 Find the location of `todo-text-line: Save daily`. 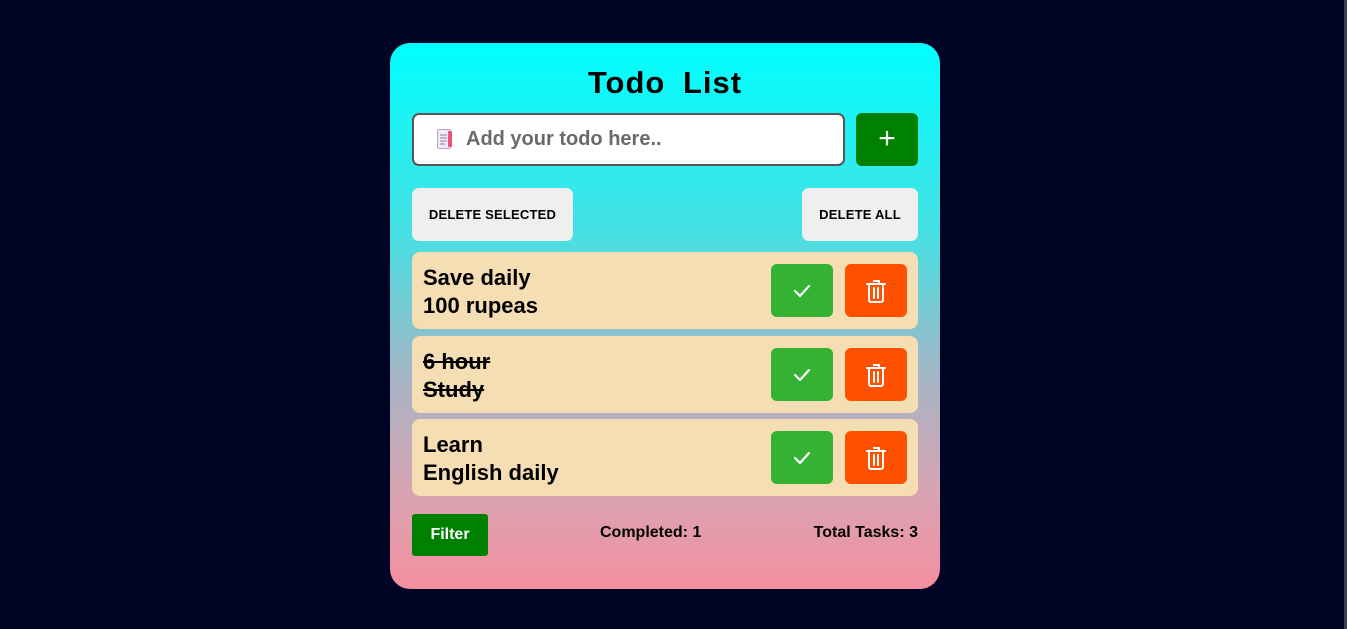

todo-text-line: Save daily is located at coordinates (477, 277).